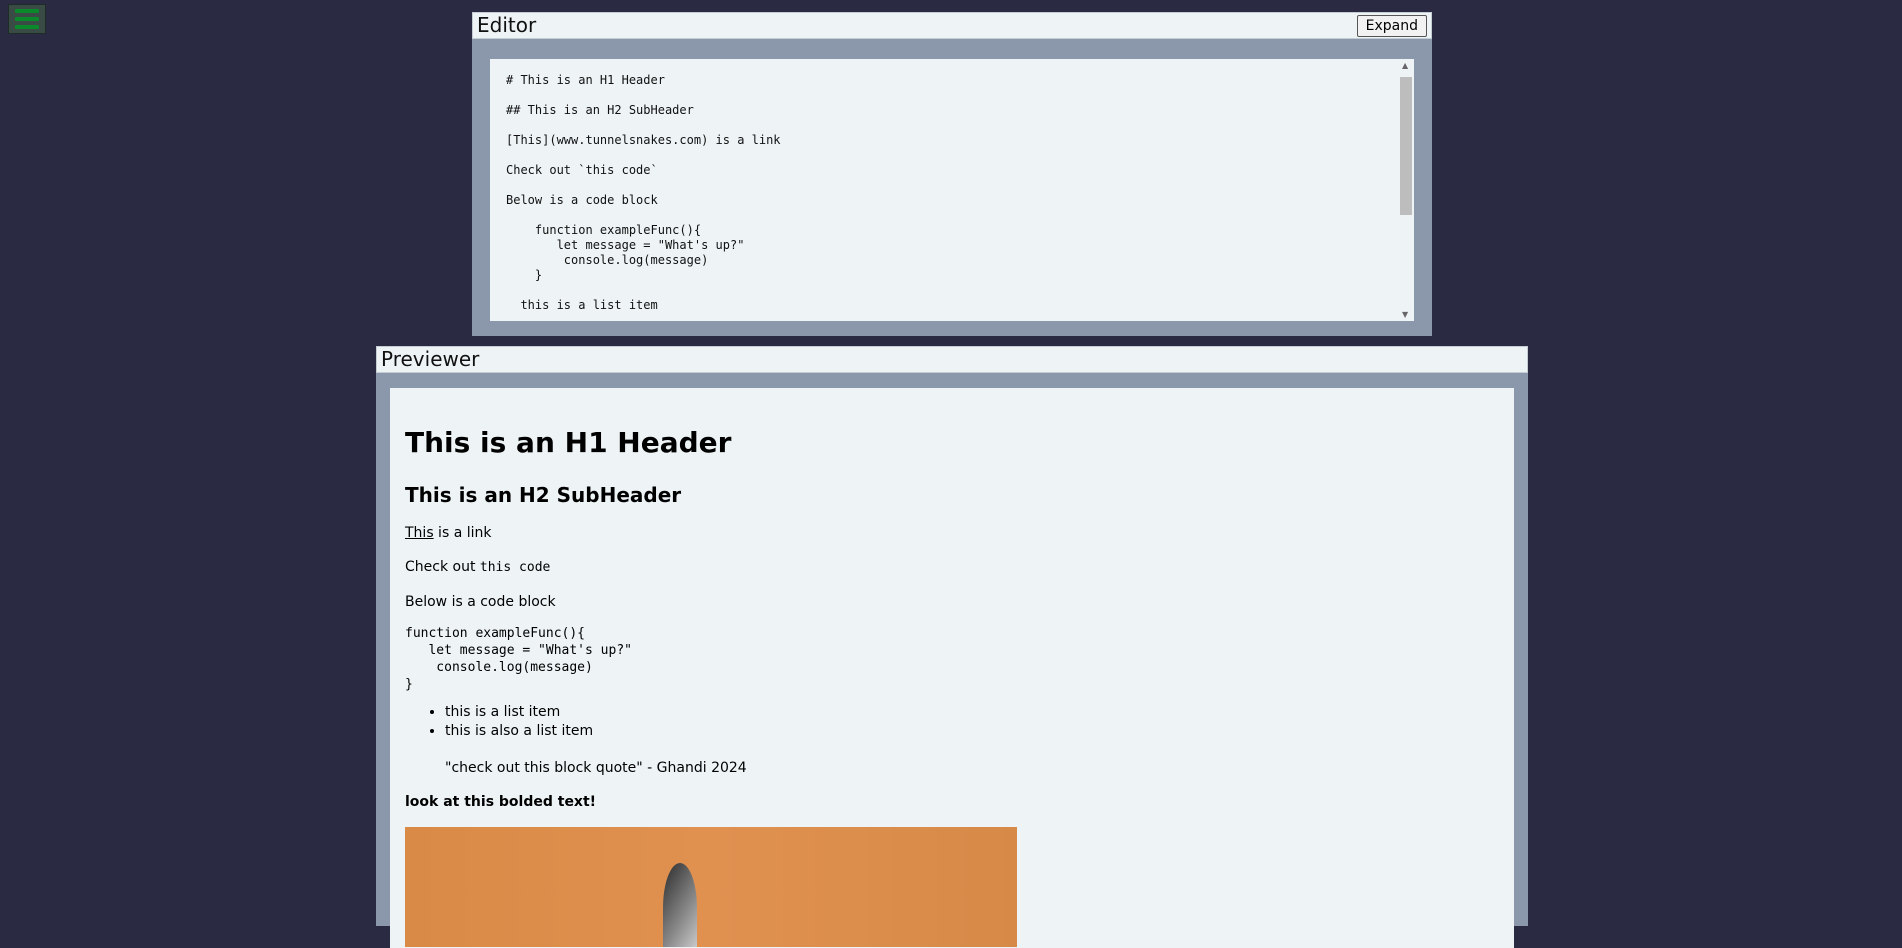  I want to click on preview-code-paragraph: Check out this code, so click(952, 567).